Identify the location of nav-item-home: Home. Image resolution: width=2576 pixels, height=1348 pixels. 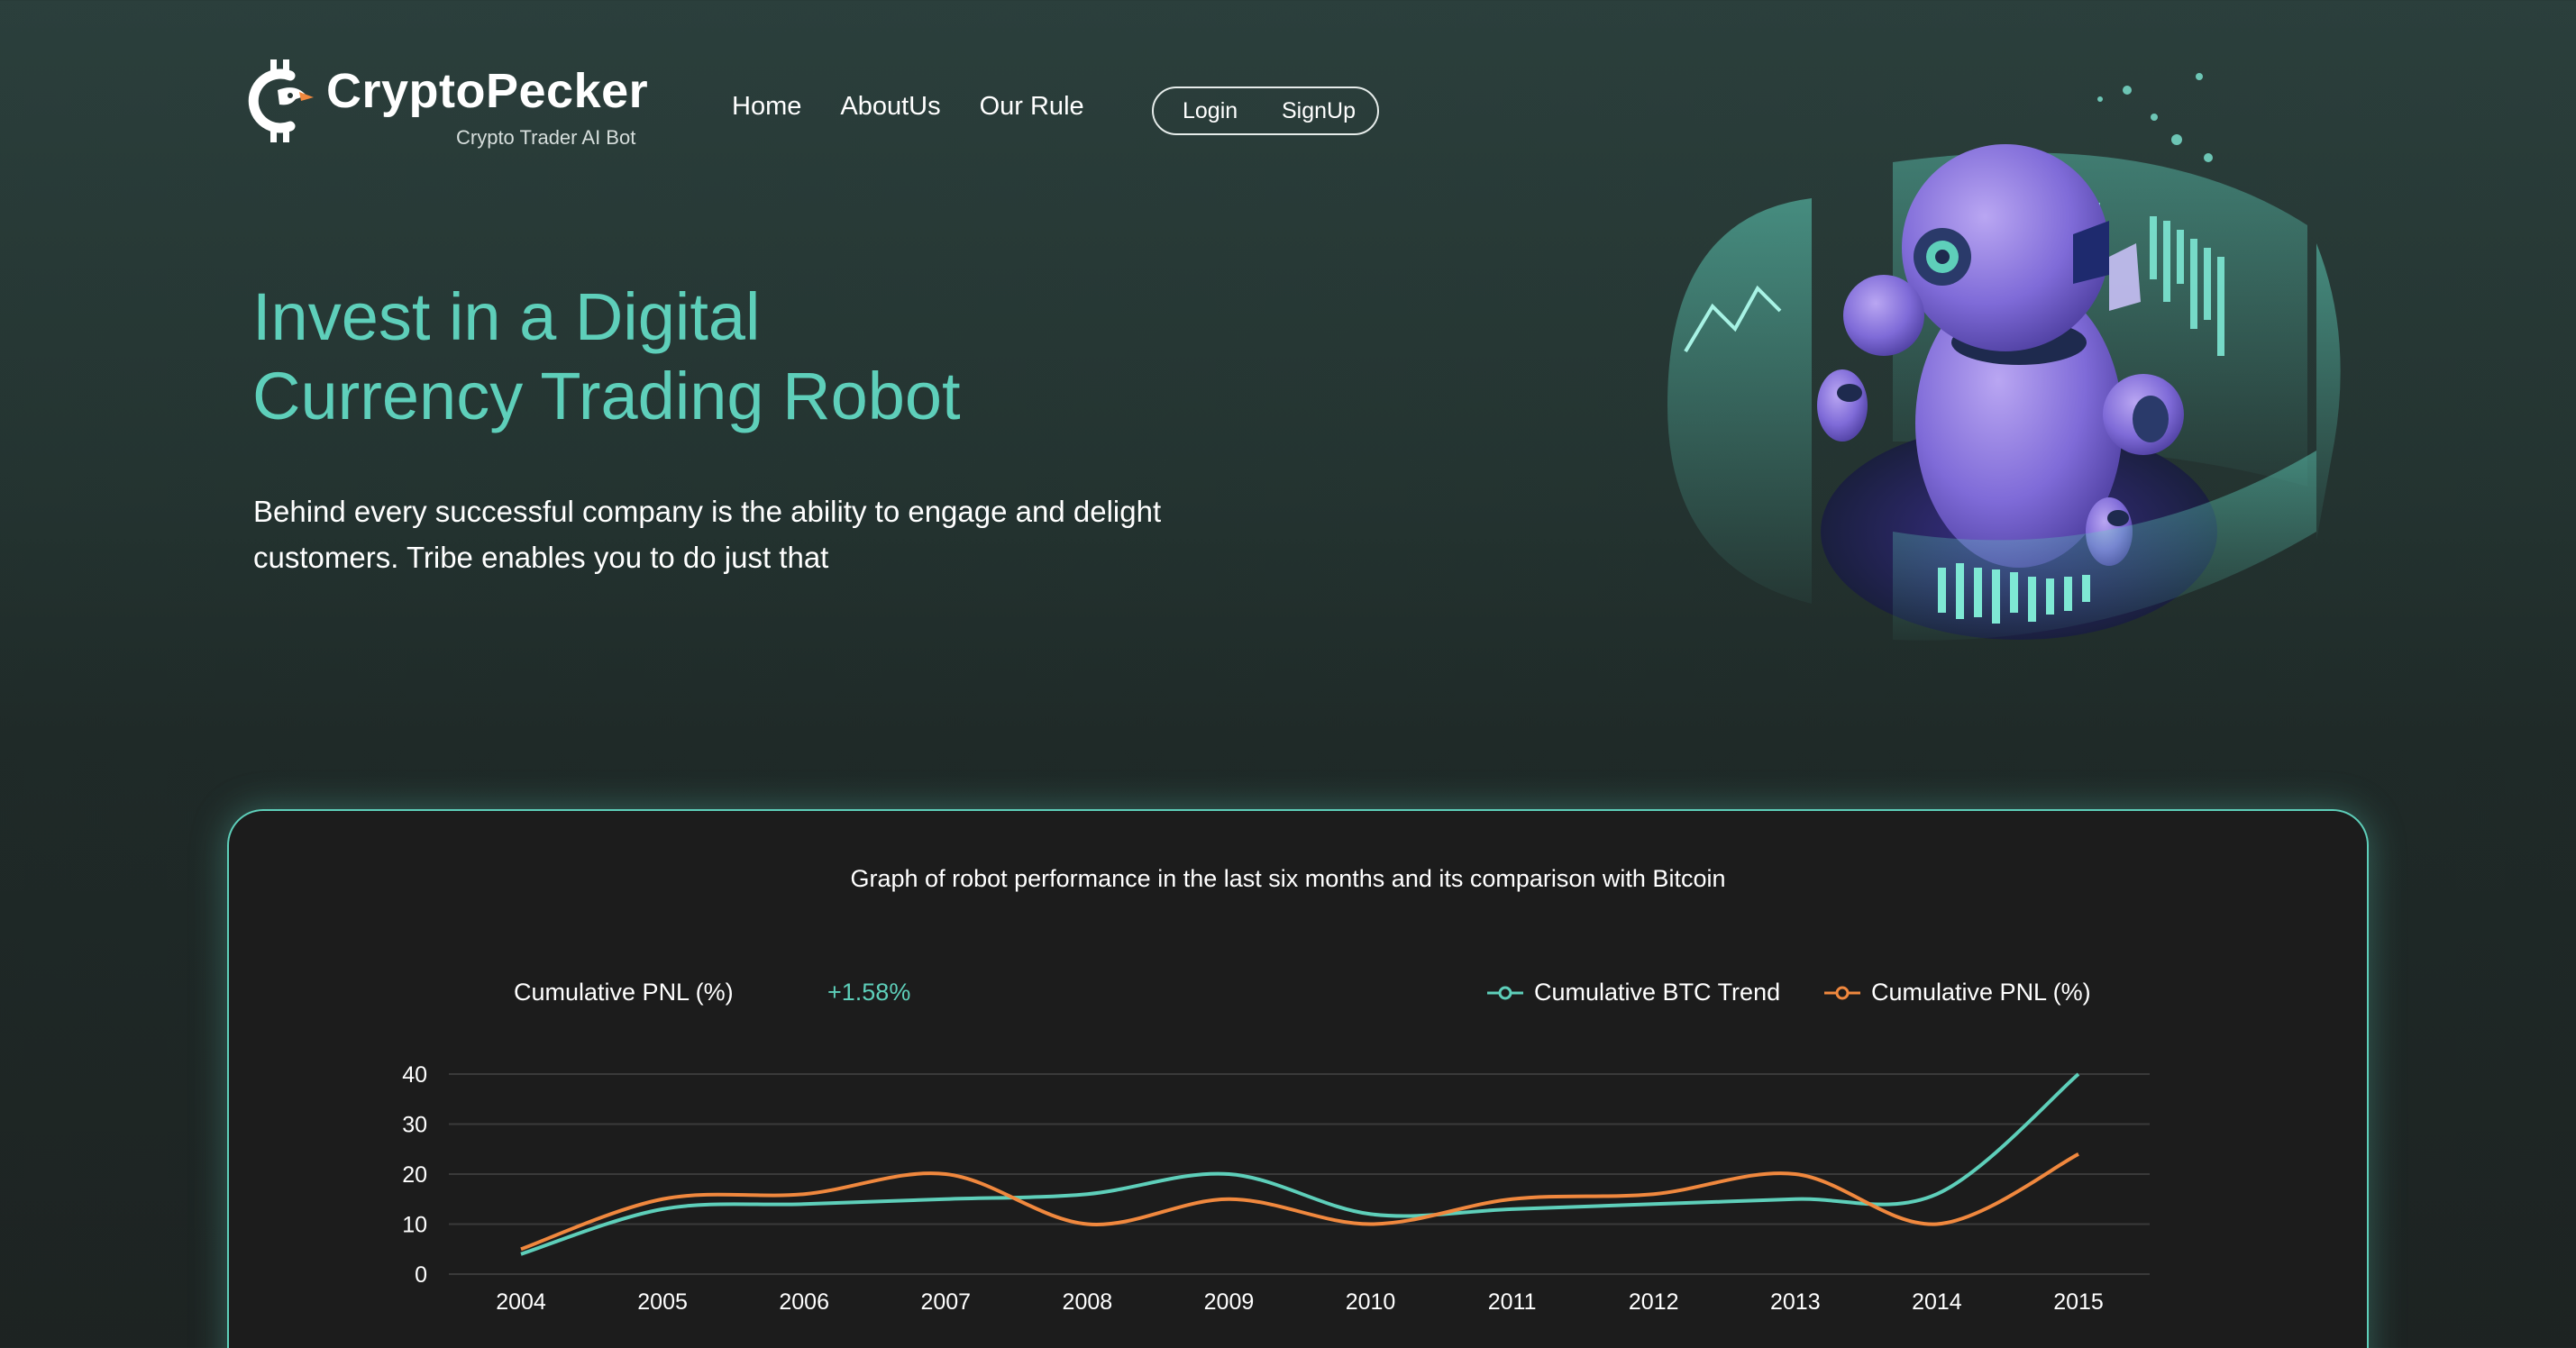
(766, 107).